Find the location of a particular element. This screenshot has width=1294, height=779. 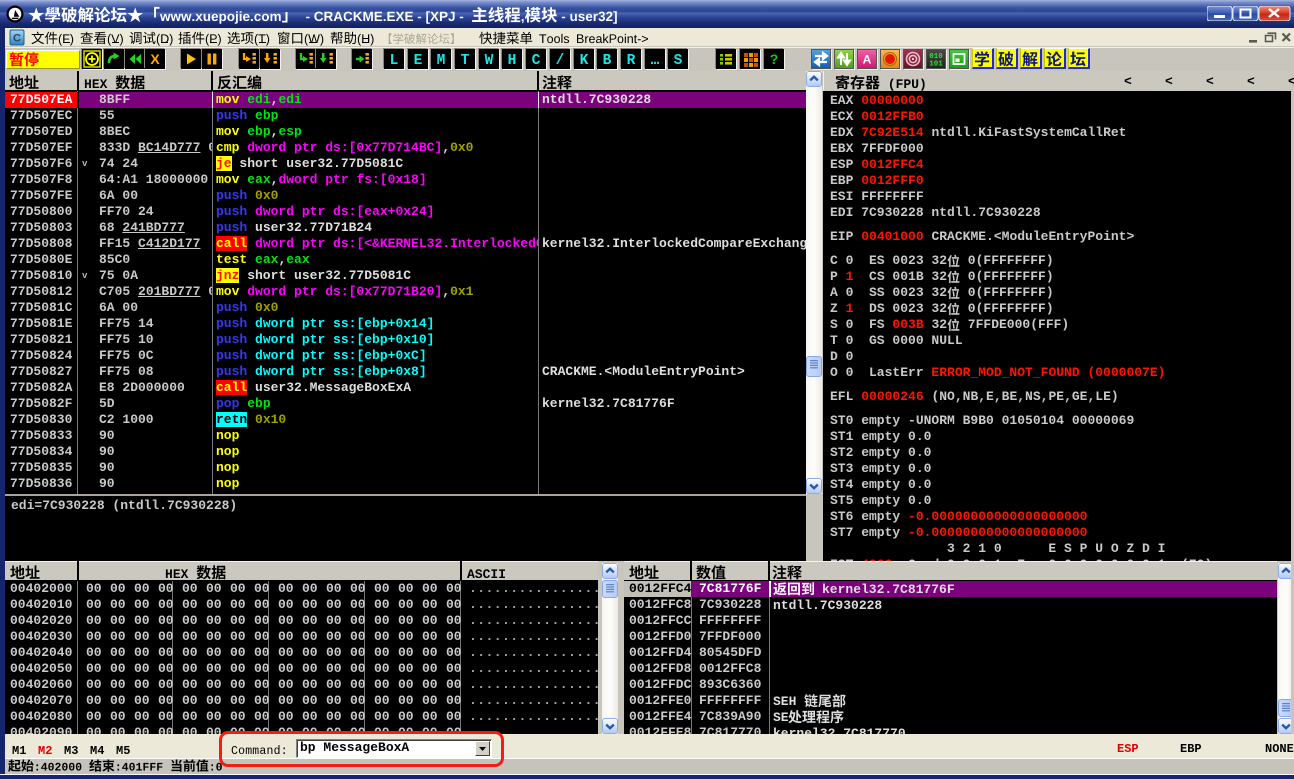

svg-text: S is located at coordinates (678, 60).